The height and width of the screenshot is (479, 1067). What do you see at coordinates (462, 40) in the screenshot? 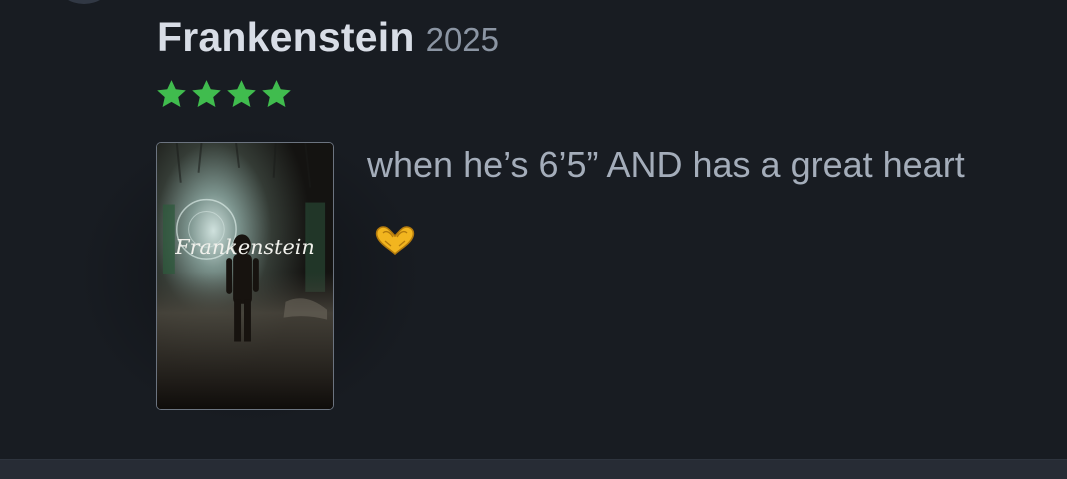
I see `film-year: 2025` at bounding box center [462, 40].